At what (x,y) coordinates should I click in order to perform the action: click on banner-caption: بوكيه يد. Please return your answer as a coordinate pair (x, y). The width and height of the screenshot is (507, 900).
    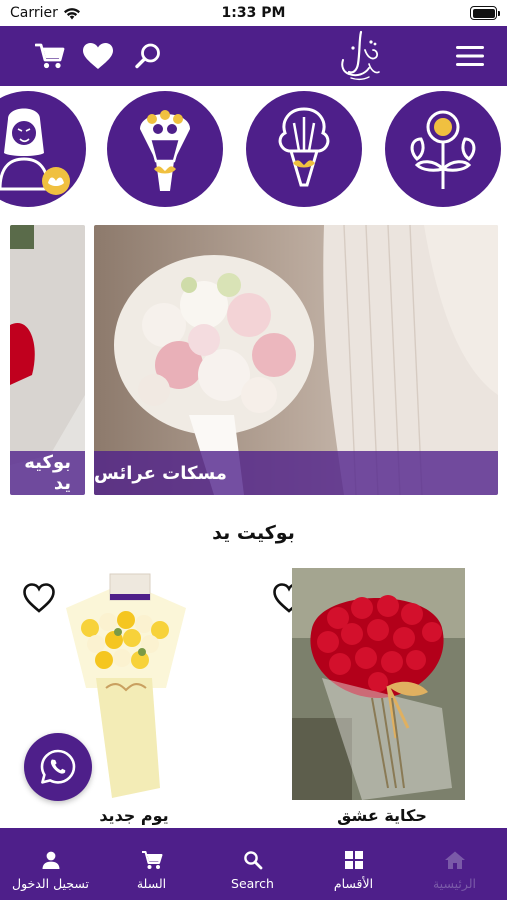
    Looking at the image, I should click on (47, 473).